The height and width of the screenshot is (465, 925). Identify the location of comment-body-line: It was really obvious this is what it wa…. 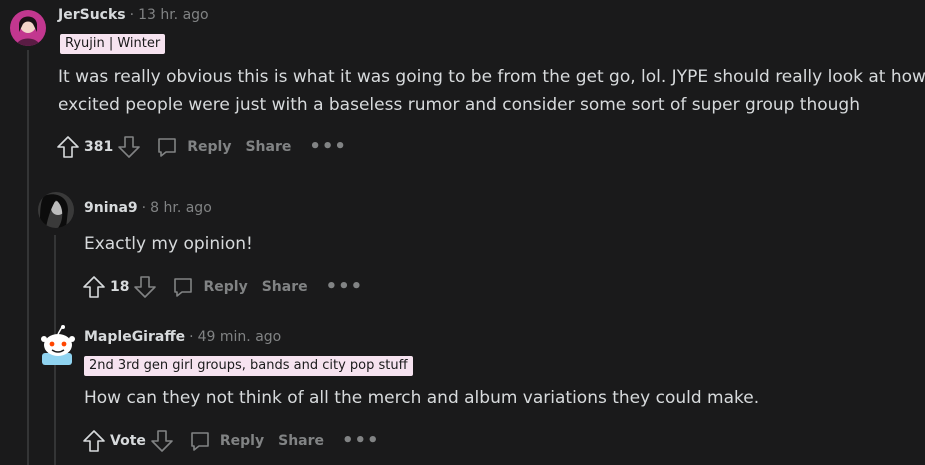
(491, 77).